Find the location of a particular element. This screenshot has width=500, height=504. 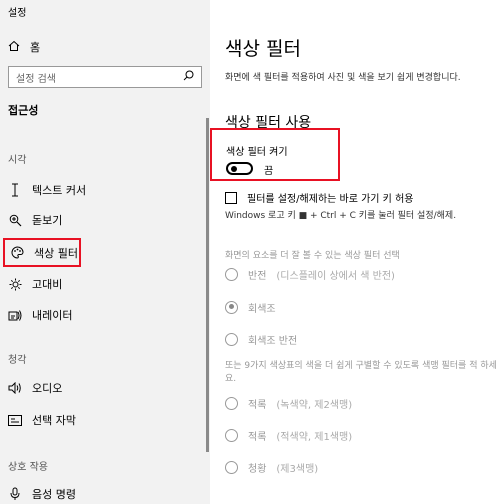

window-title: 설정 is located at coordinates (17, 13).